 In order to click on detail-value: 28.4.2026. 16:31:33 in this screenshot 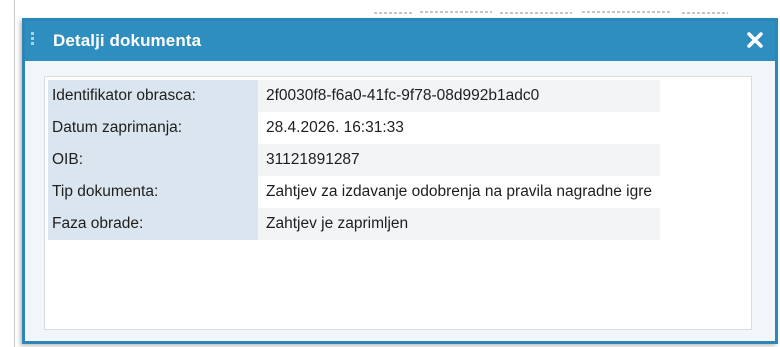, I will do `click(459, 128)`.